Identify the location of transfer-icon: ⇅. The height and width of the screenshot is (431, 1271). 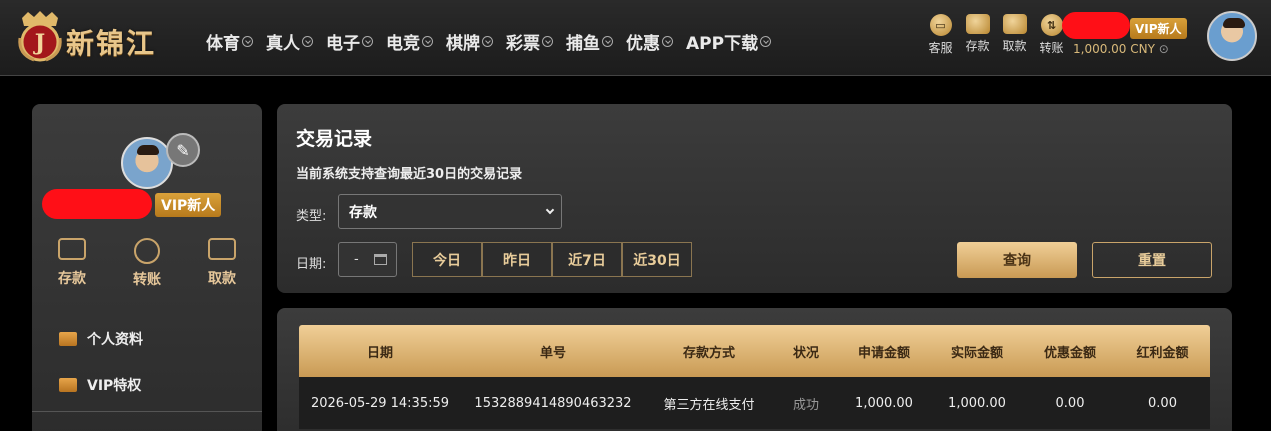
(1051, 25).